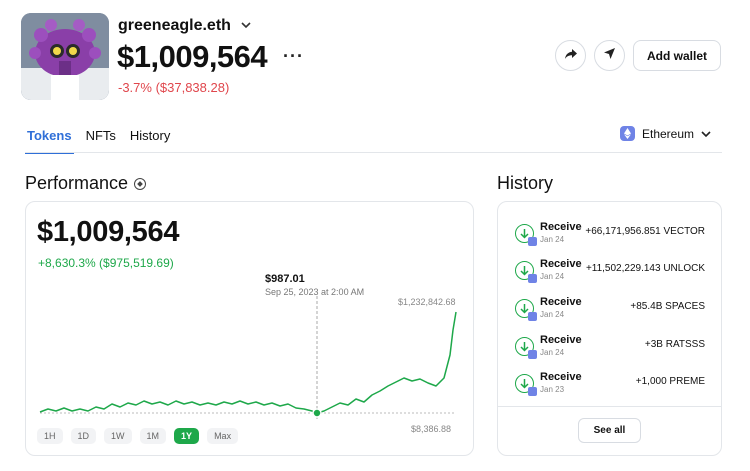 Image resolution: width=750 pixels, height=471 pixels. What do you see at coordinates (315, 292) in the screenshot?
I see `chart-tooltip-date: Sep 25, 2023 at 2:00 AM` at bounding box center [315, 292].